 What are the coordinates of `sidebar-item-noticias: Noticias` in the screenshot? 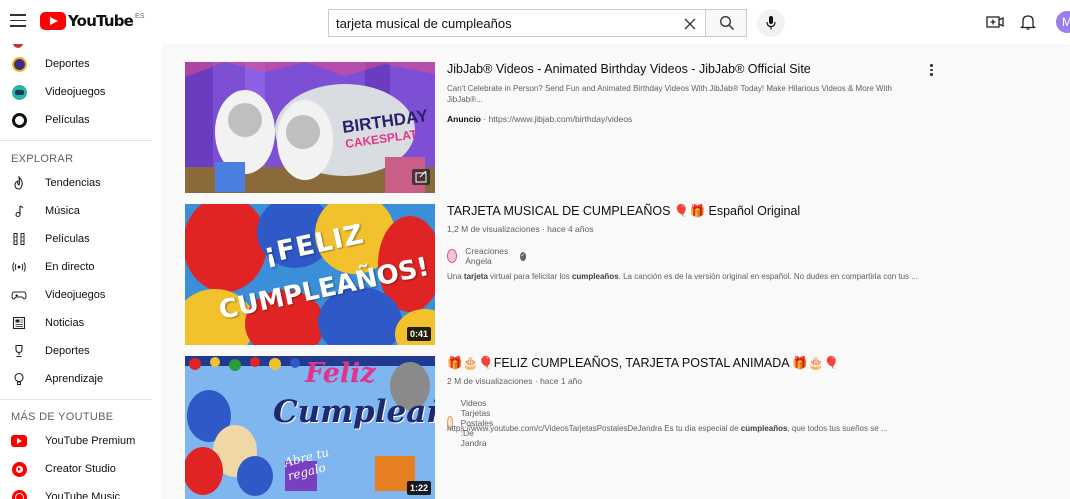 It's located at (81, 323).